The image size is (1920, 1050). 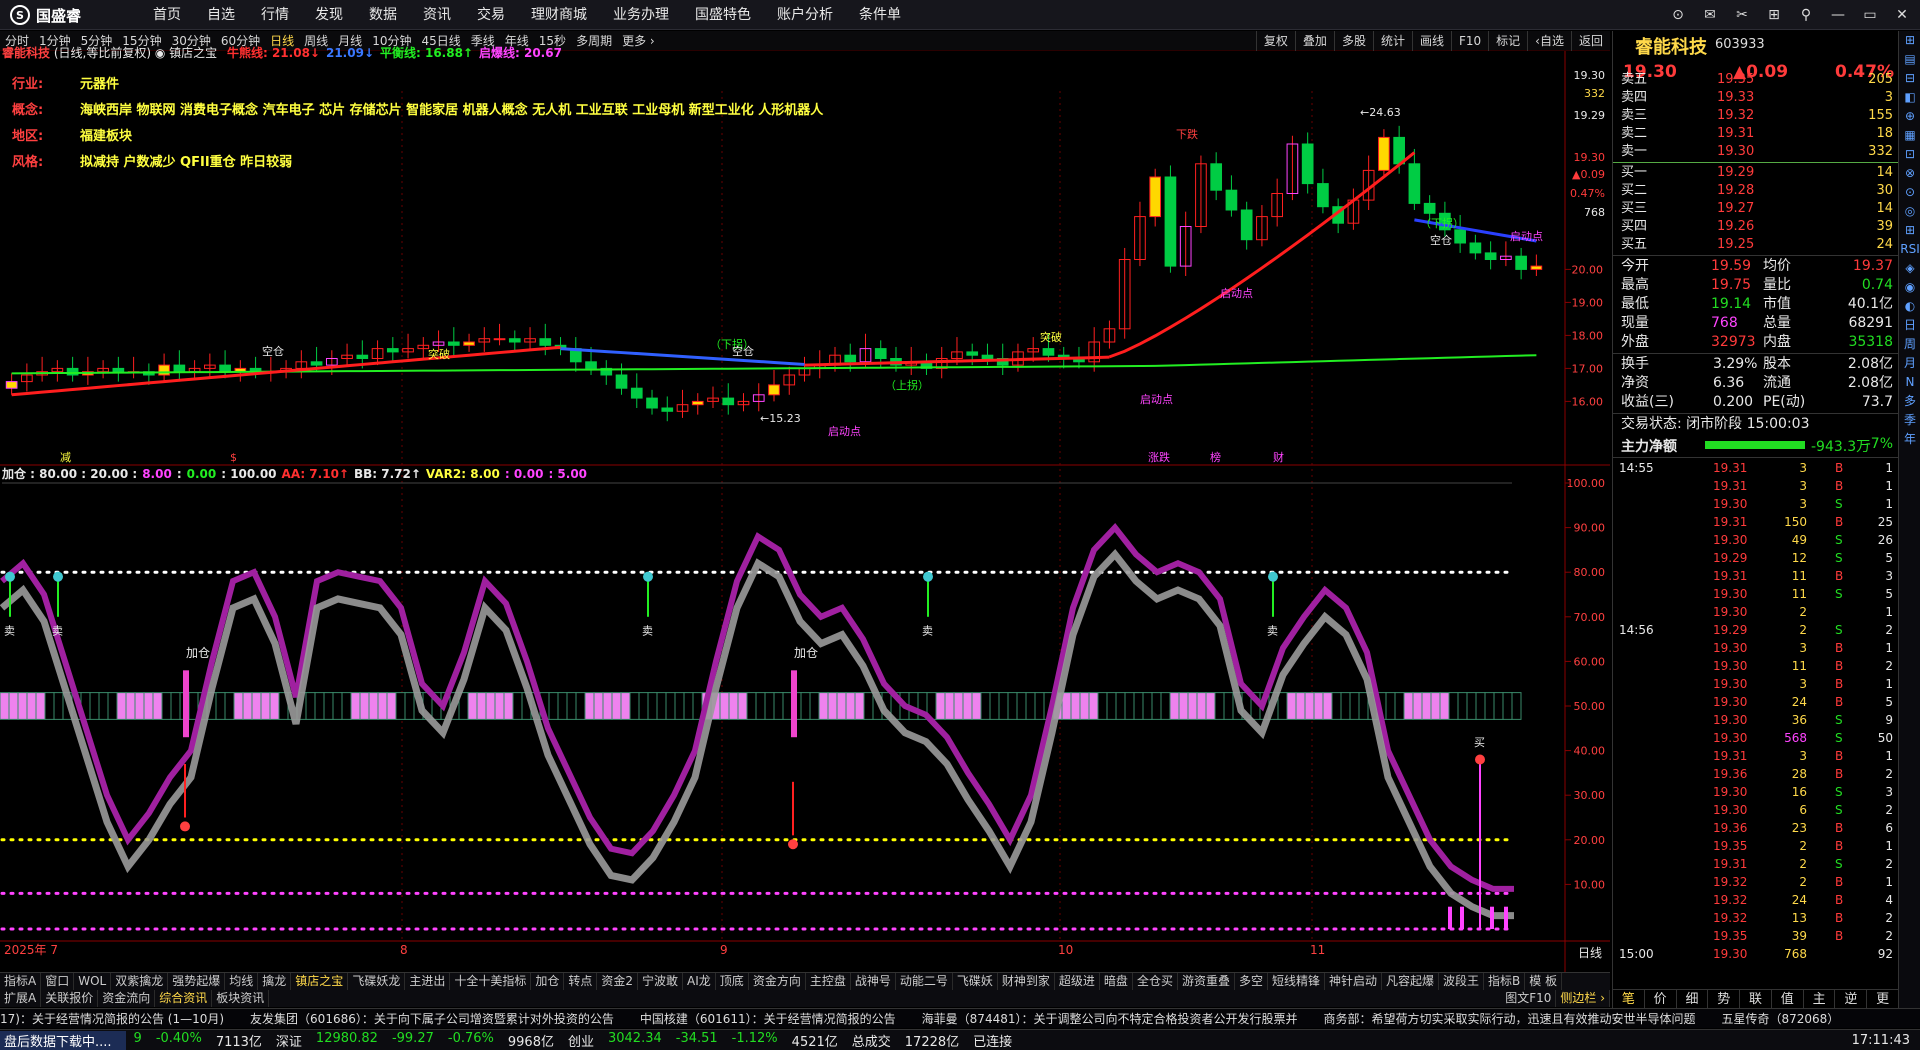 What do you see at coordinates (1870, 15) in the screenshot?
I see `window-control-icon-6: ▭` at bounding box center [1870, 15].